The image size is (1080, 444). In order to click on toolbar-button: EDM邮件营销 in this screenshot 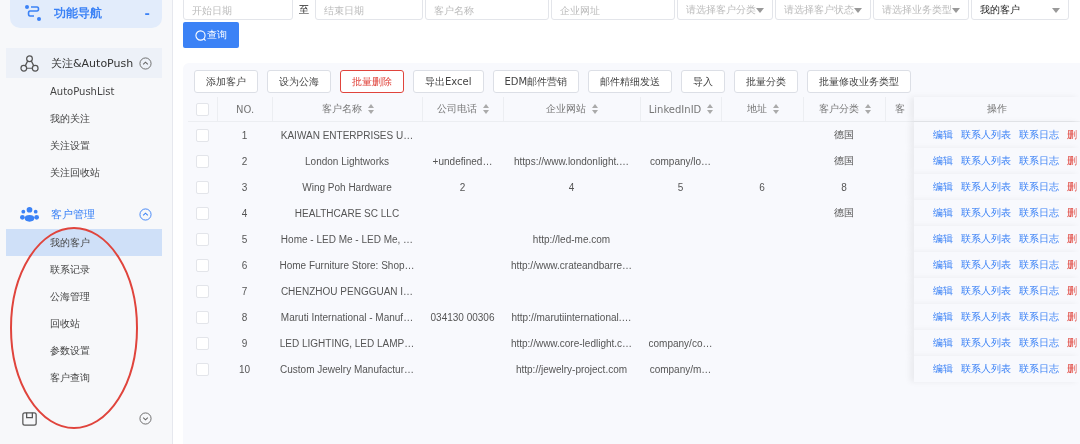, I will do `click(536, 81)`.